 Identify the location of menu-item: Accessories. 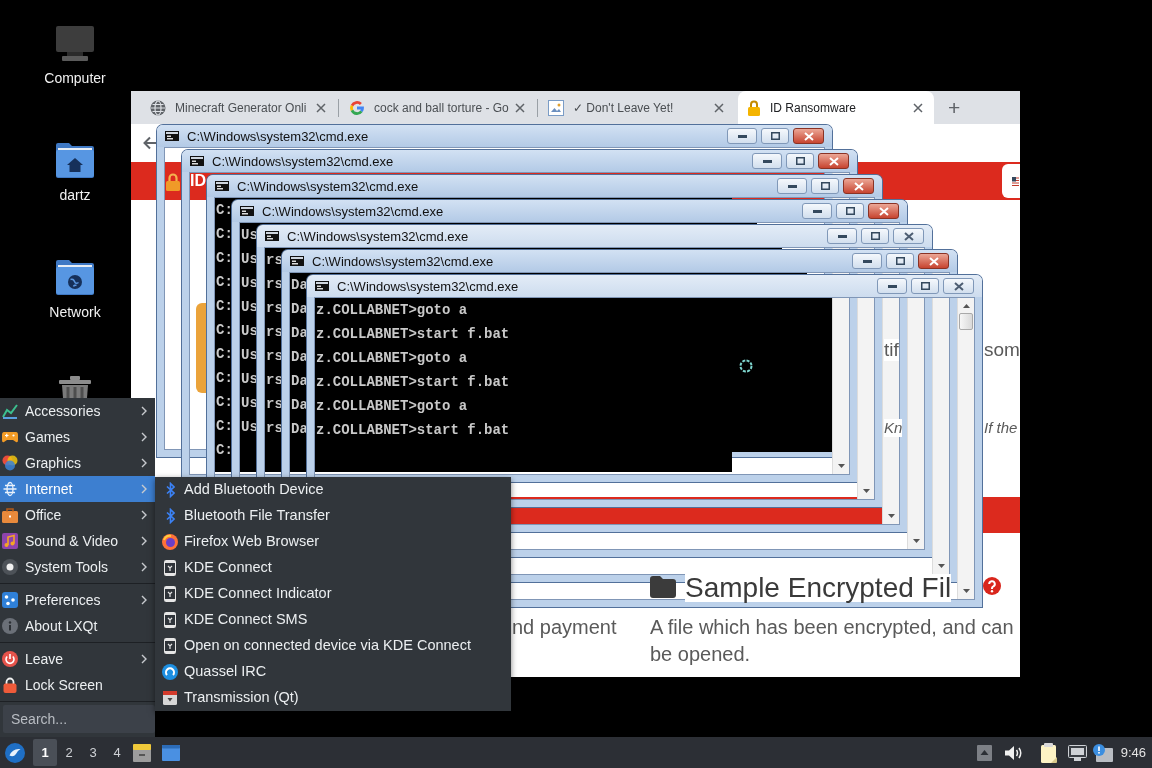
(77, 411).